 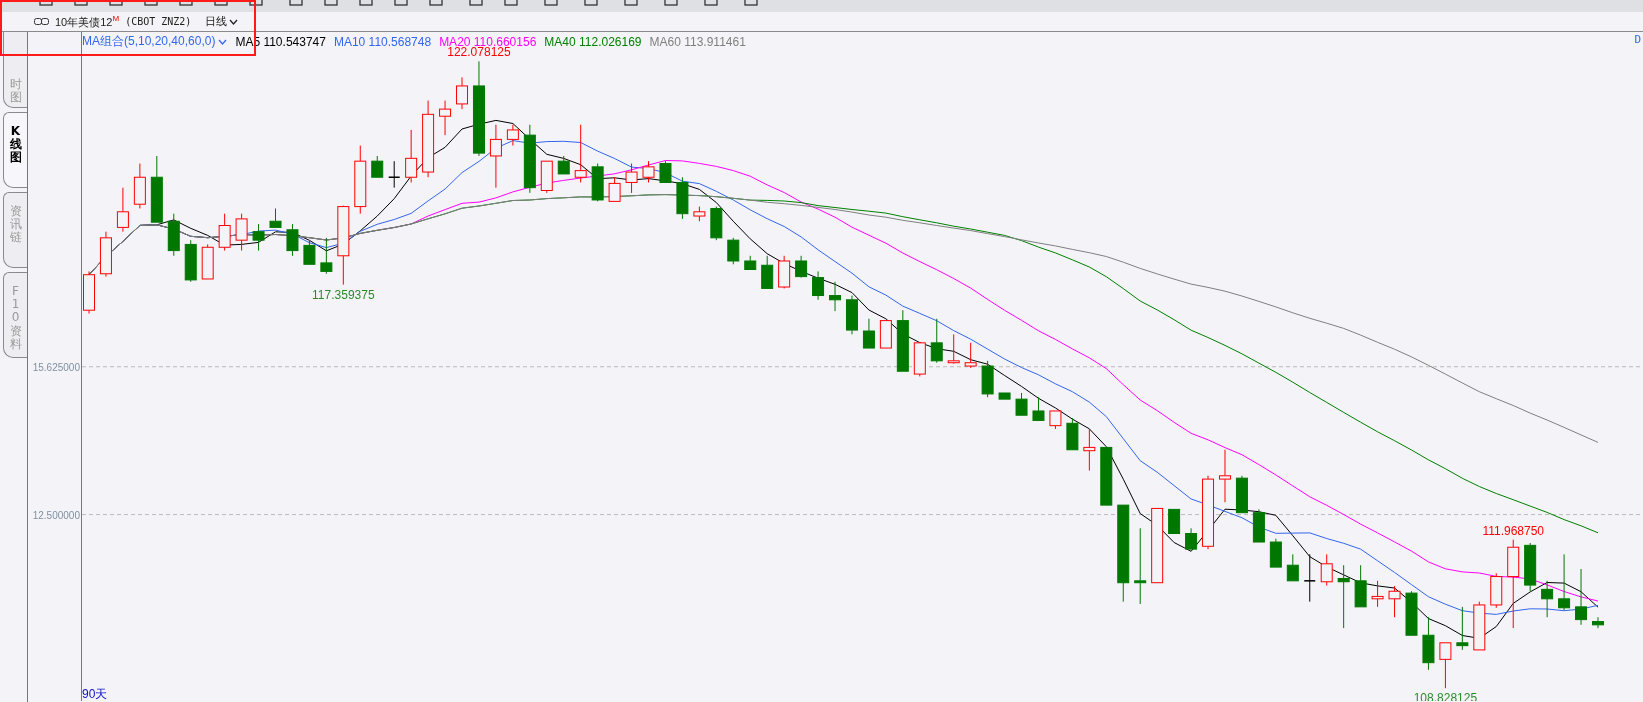 I want to click on moving-average-value: MA60 113.911461, so click(x=697, y=41).